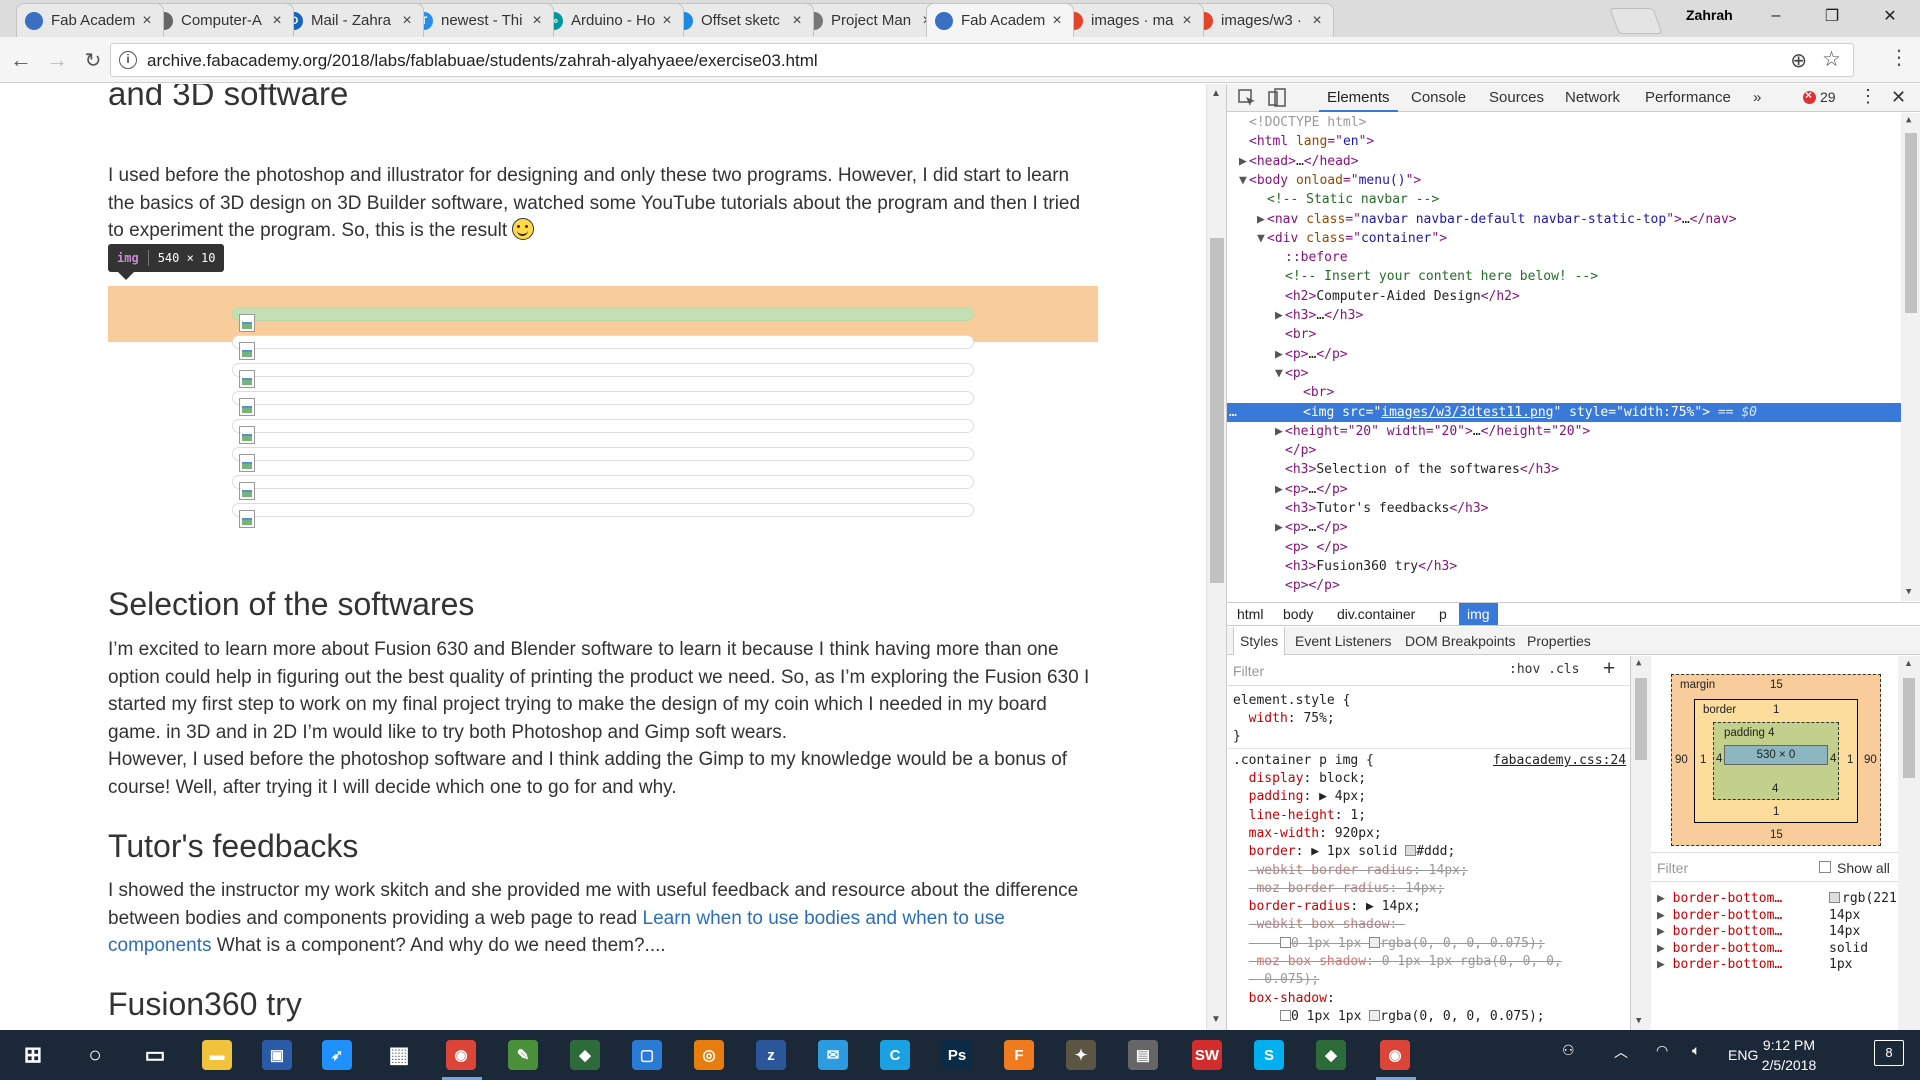 This screenshot has width=1920, height=1080. Describe the element at coordinates (337, 1055) in the screenshot. I see `app-blue-icon: ➶` at that location.